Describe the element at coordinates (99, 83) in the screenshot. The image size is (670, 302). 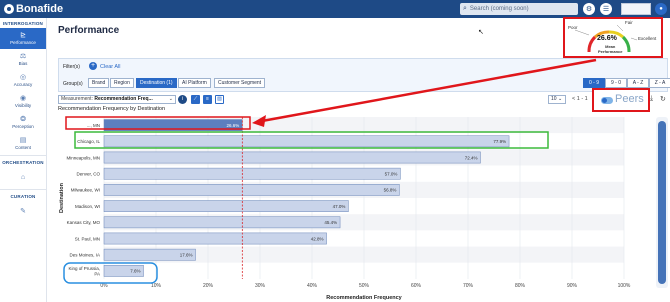
I see `group-brand-button: Brand` at that location.